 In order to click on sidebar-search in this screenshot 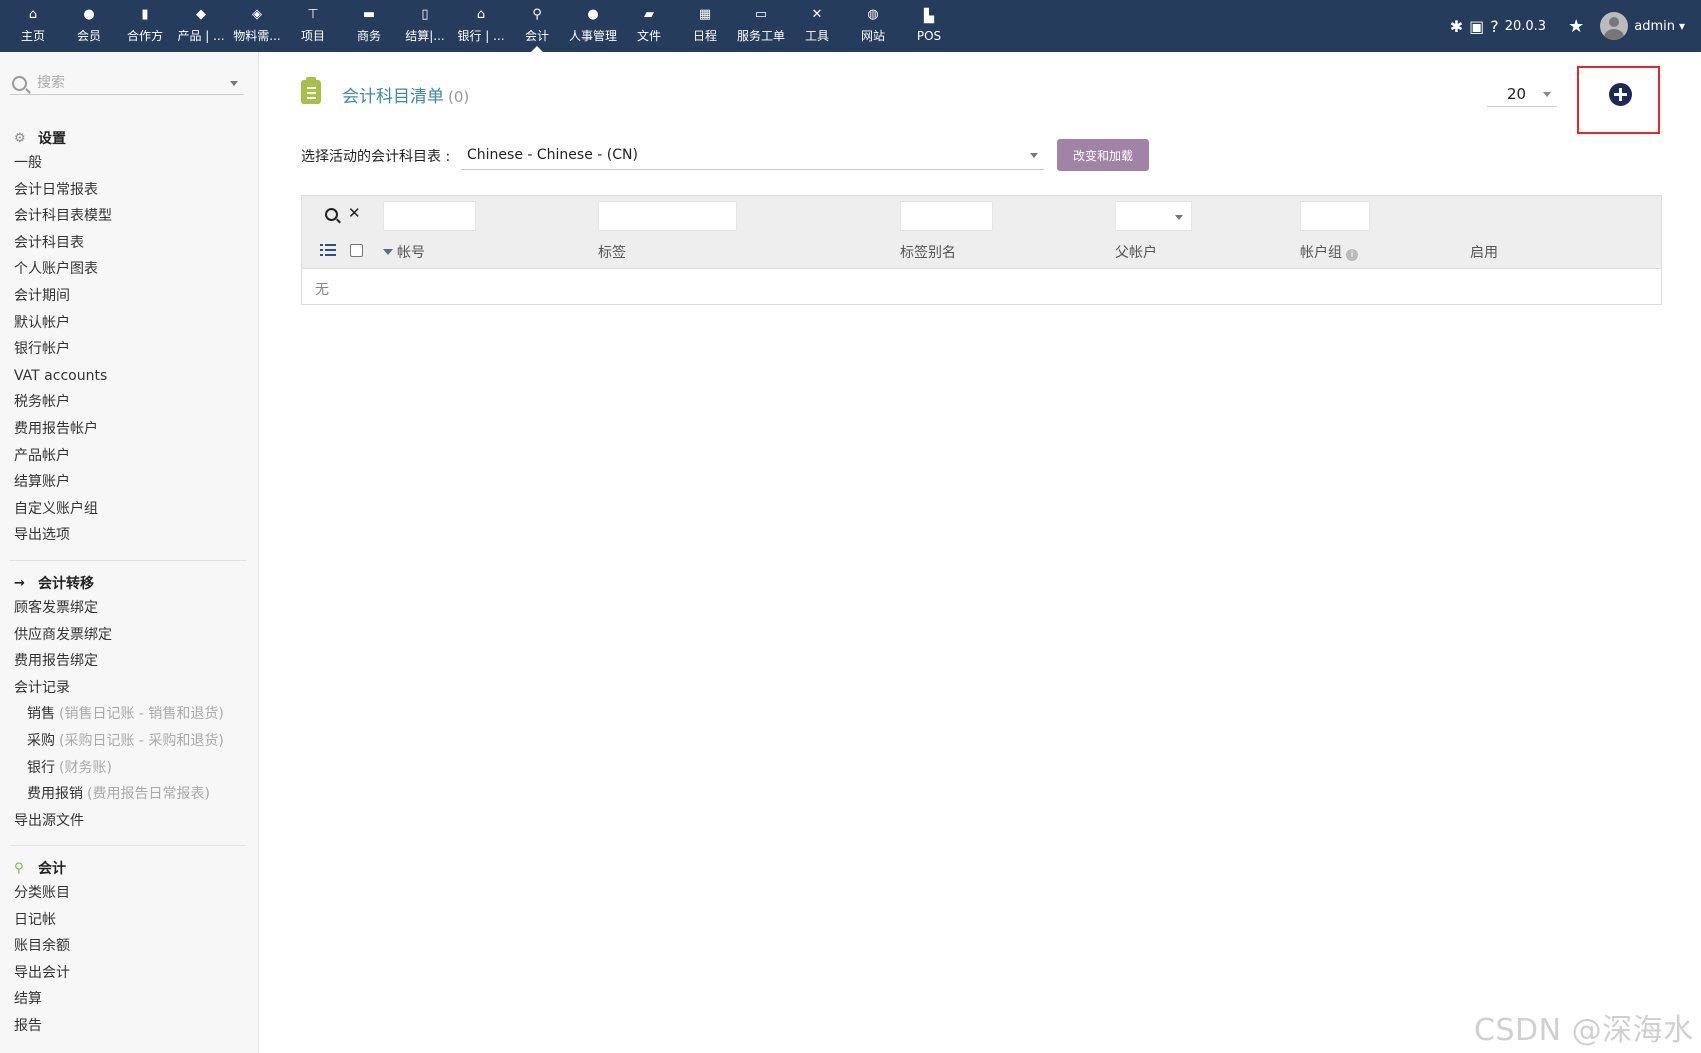, I will do `click(127, 83)`.